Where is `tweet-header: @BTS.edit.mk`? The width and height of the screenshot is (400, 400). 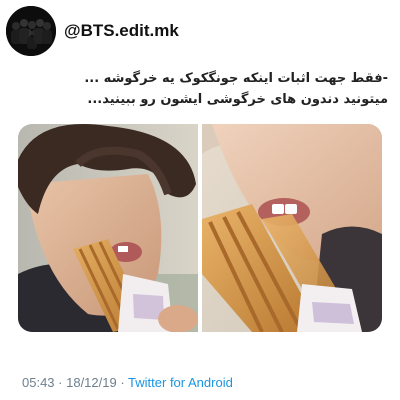 tweet-header: @BTS.edit.mk is located at coordinates (92, 31).